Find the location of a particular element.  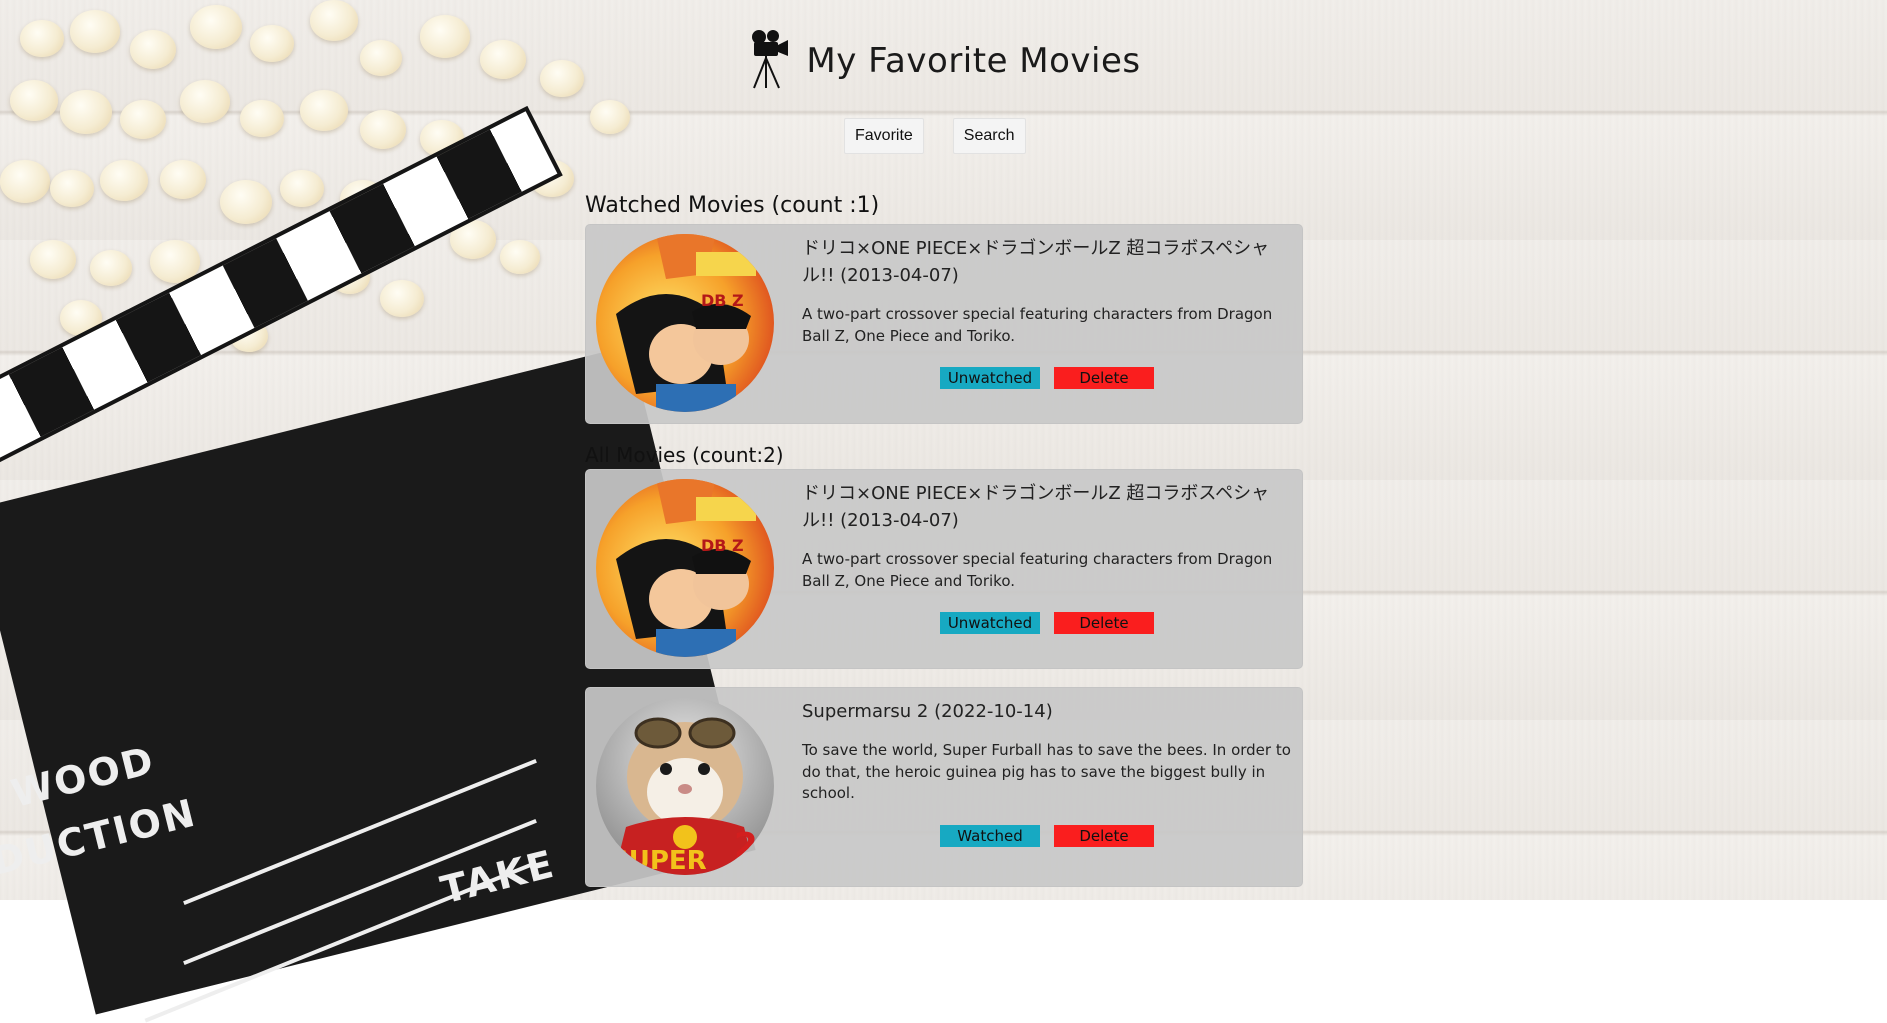

svg-text: 2 is located at coordinates (746, 846).